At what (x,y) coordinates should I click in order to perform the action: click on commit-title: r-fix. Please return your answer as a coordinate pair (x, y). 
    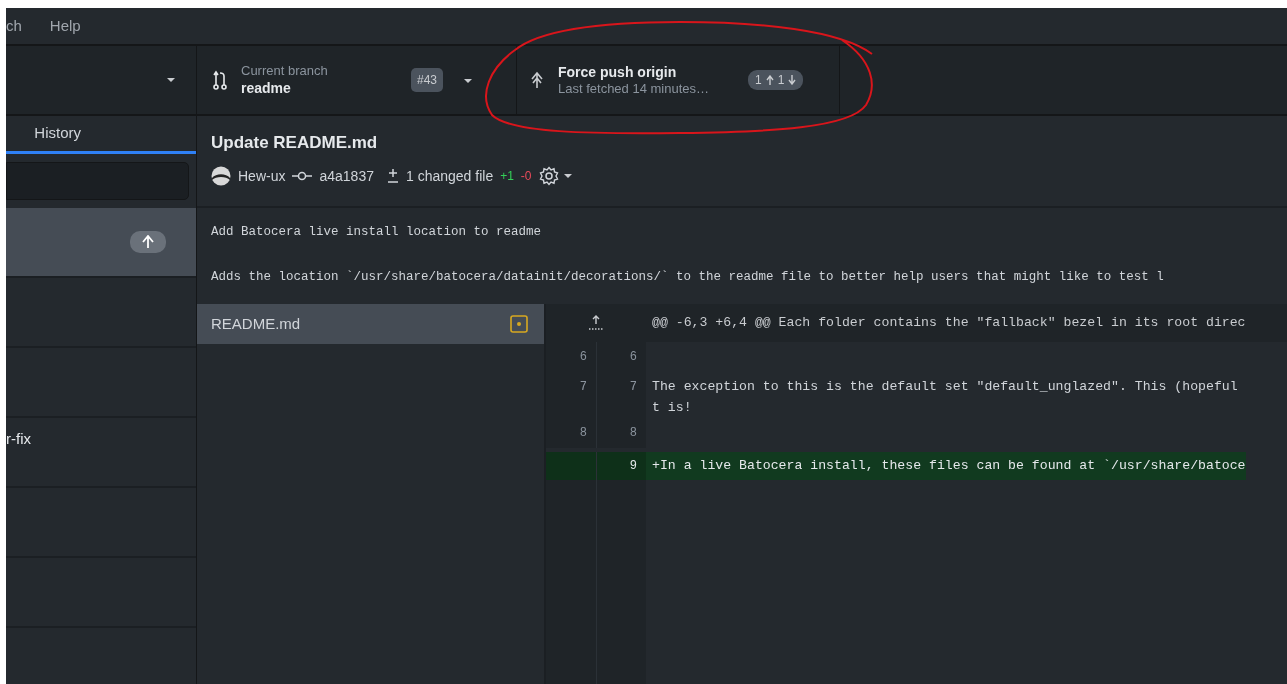
    Looking at the image, I should click on (18, 439).